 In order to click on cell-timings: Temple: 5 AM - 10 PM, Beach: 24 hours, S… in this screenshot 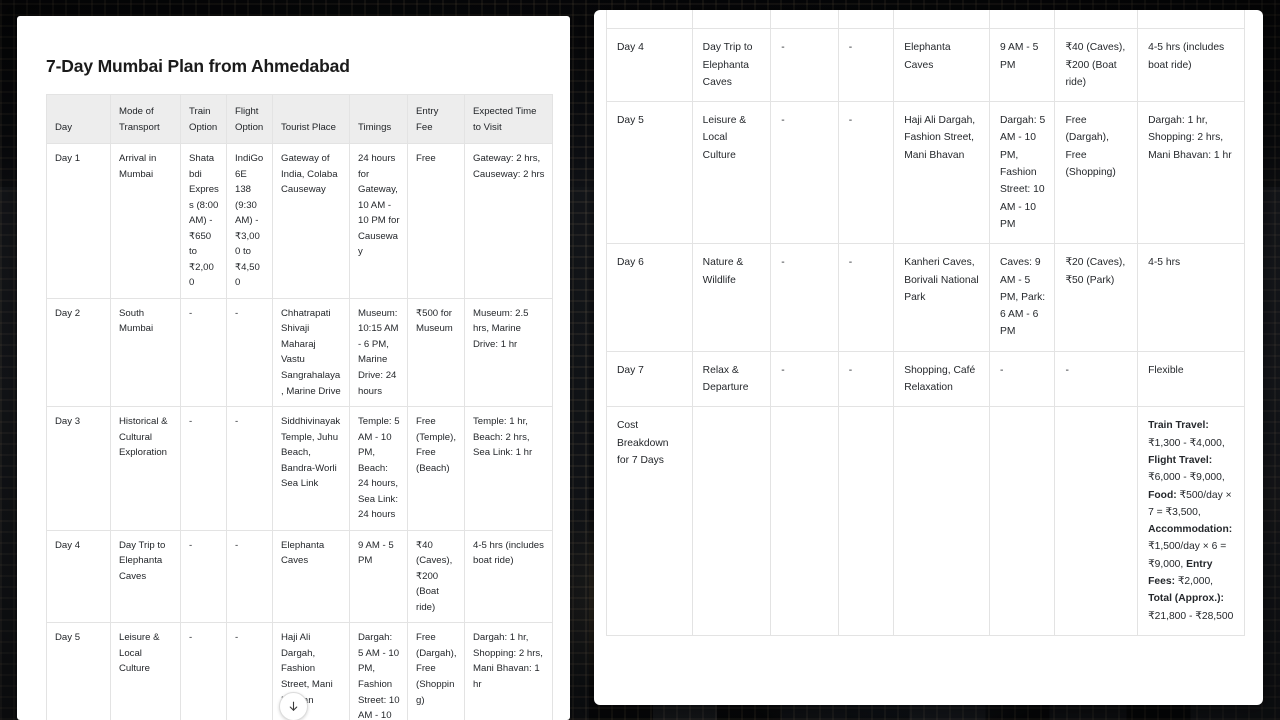, I will do `click(378, 468)`.